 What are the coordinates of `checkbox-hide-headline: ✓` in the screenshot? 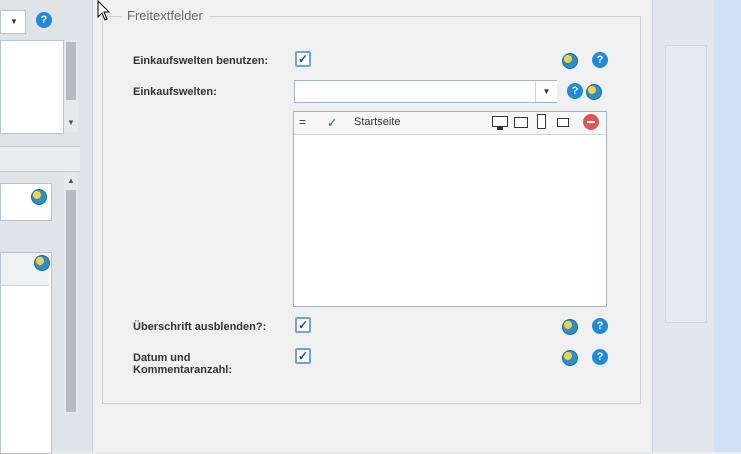 It's located at (303, 325).